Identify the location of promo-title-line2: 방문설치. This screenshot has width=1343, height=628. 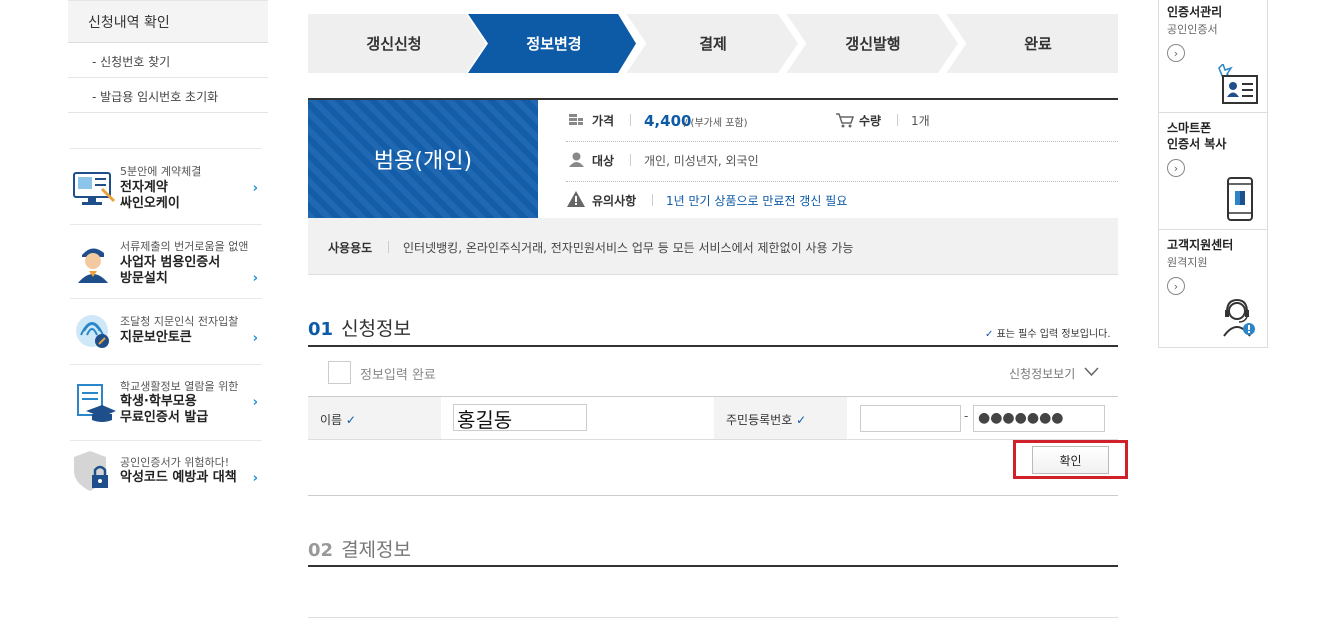
(144, 278).